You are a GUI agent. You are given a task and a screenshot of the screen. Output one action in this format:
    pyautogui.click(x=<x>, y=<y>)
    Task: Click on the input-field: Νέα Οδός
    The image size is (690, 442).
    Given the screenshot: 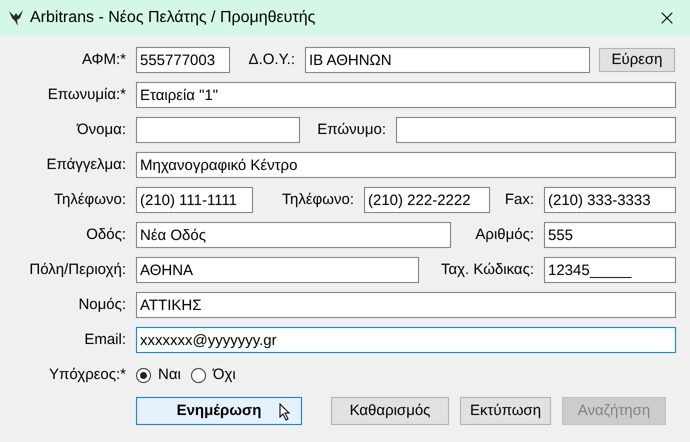 What is the action you would take?
    pyautogui.click(x=293, y=235)
    